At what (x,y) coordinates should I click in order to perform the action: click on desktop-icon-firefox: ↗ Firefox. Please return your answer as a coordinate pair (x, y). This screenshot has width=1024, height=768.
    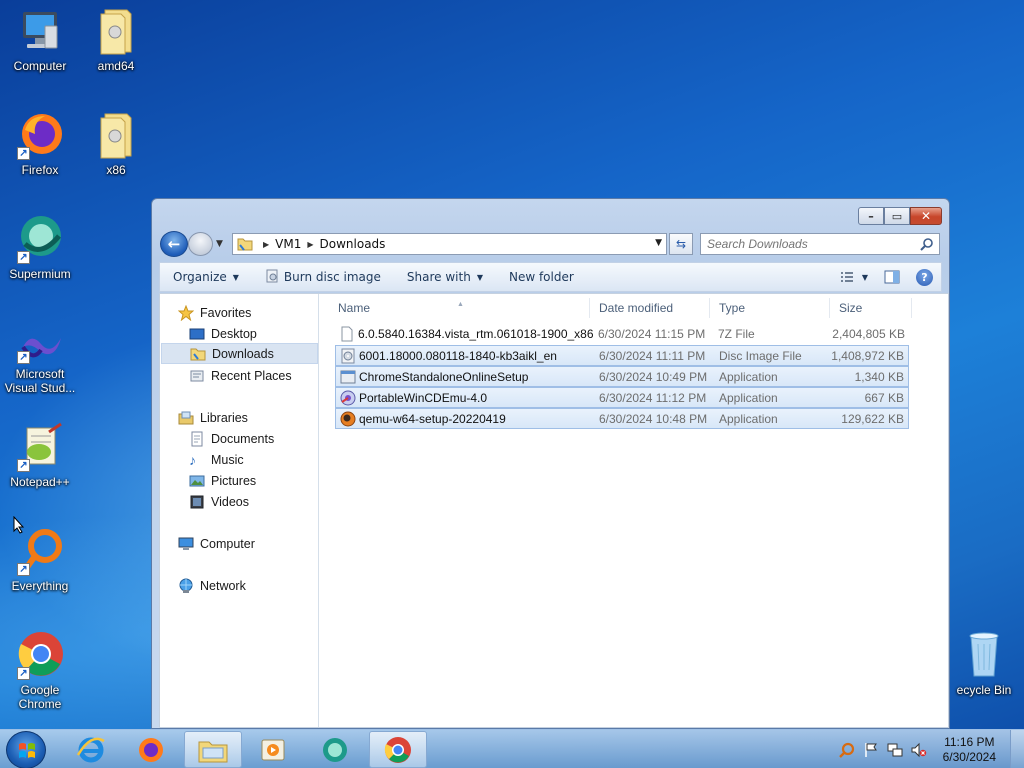
    Looking at the image, I should click on (40, 143).